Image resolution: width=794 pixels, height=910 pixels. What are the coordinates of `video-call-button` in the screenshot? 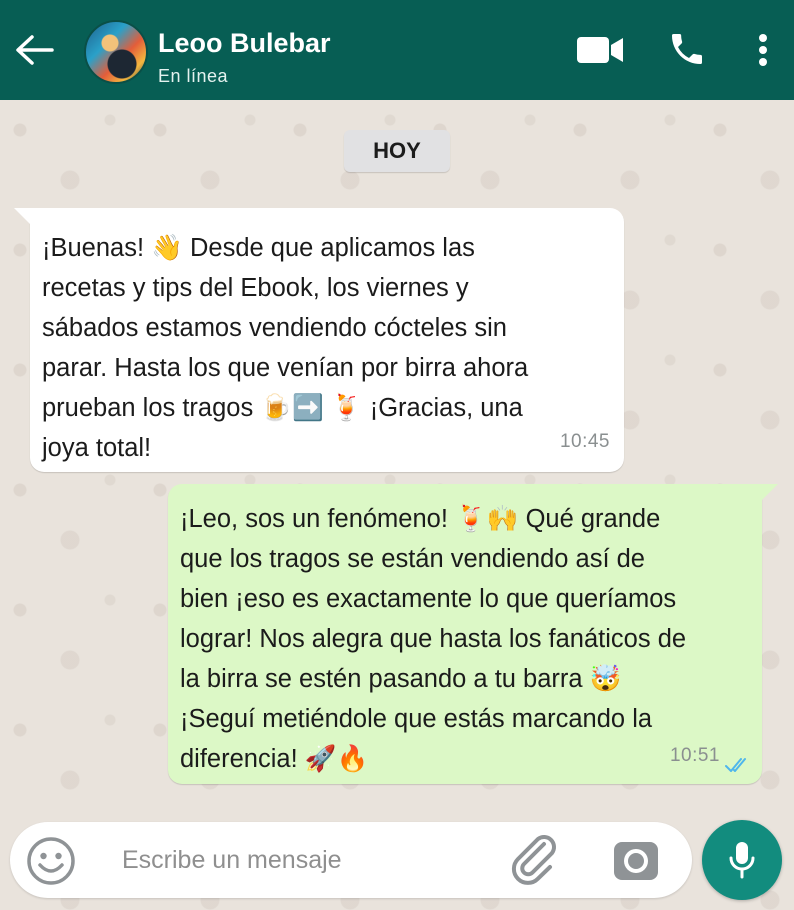 It's located at (600, 50).